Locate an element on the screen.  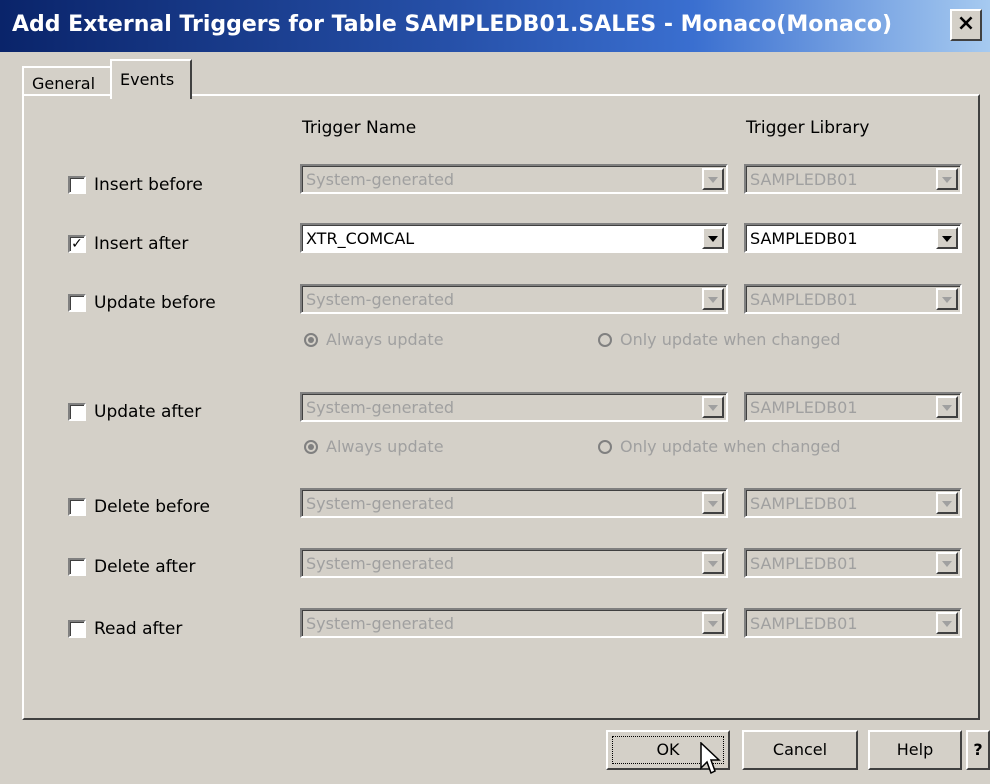
help-button: Help is located at coordinates (915, 750).